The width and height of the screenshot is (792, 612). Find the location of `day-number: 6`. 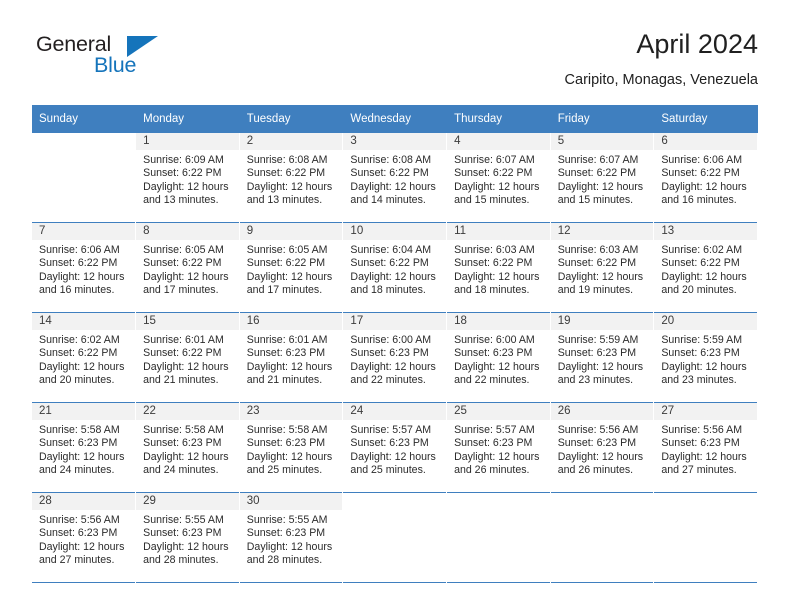

day-number: 6 is located at coordinates (705, 141).